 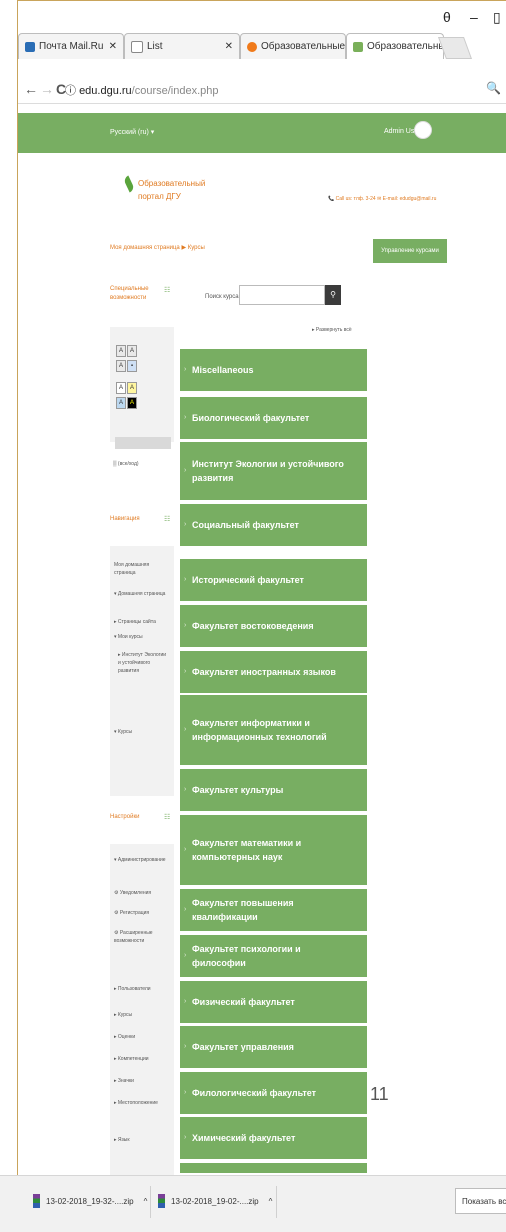 I want to click on settings-item: ▸ Значки, so click(x=142, y=1081).